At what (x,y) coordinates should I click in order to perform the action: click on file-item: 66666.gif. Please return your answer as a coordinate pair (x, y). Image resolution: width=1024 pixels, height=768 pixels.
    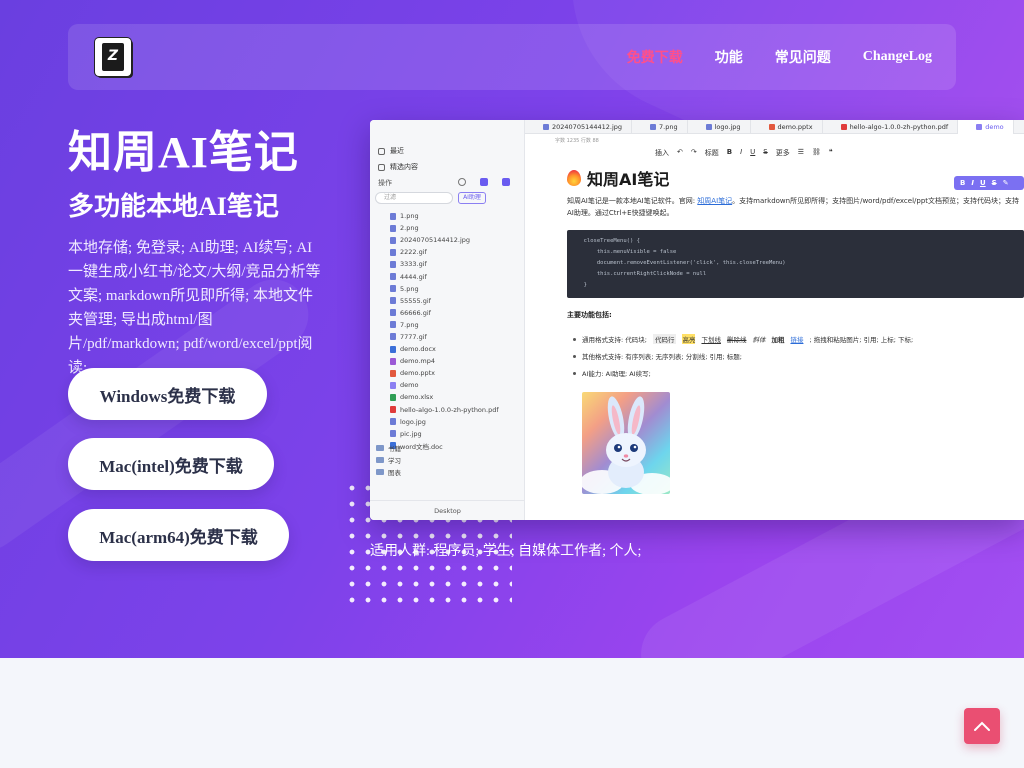
    Looking at the image, I should click on (455, 313).